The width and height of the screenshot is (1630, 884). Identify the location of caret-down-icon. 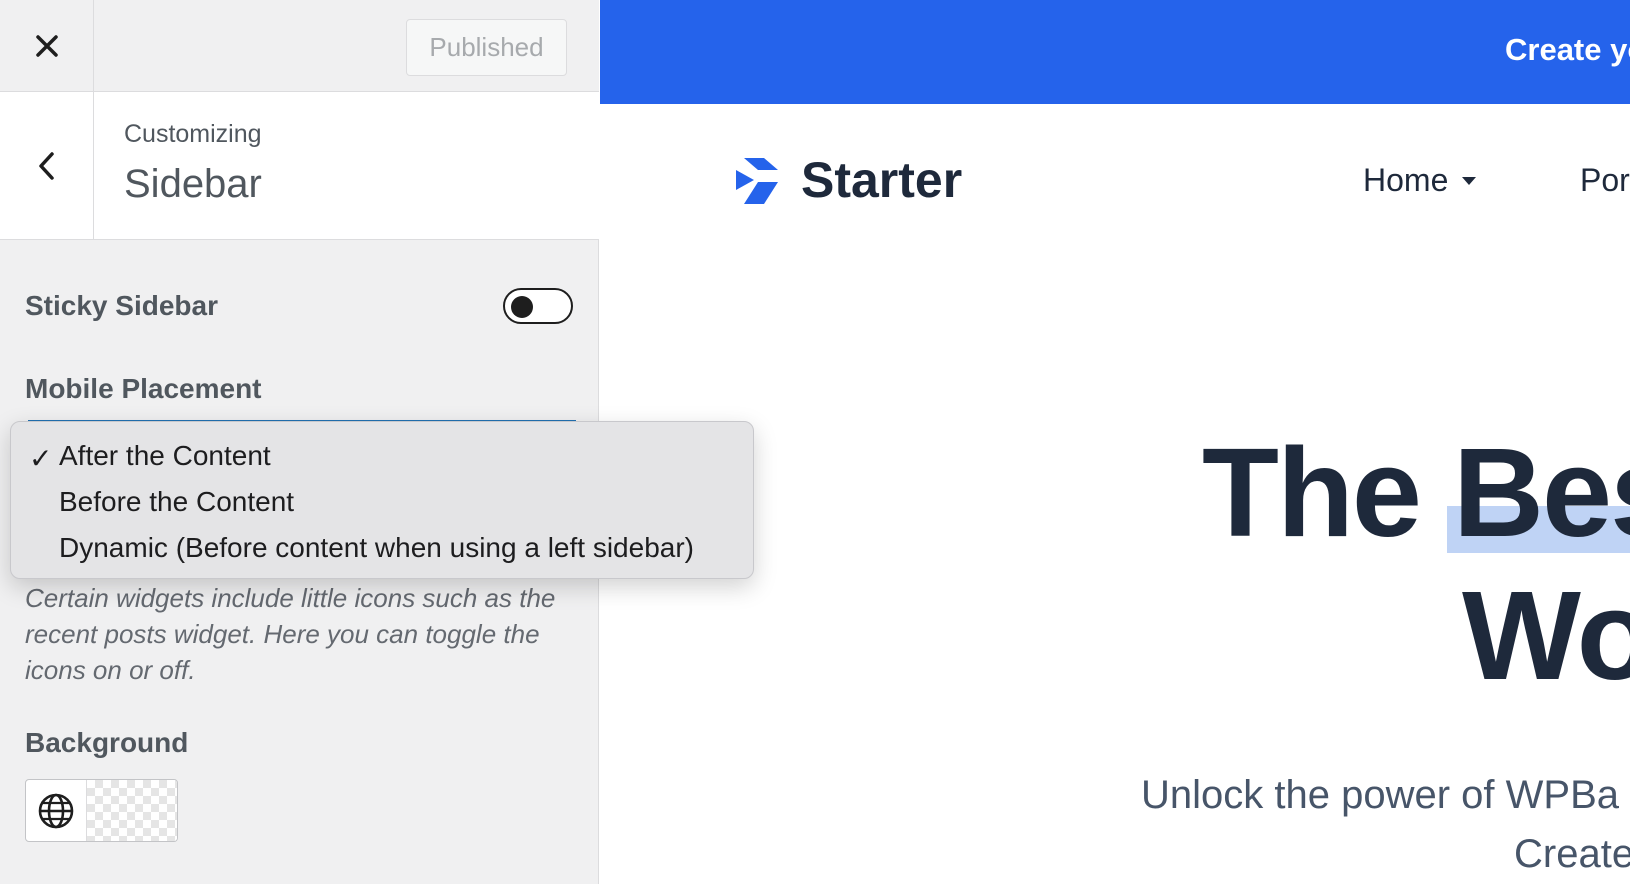
(1469, 180).